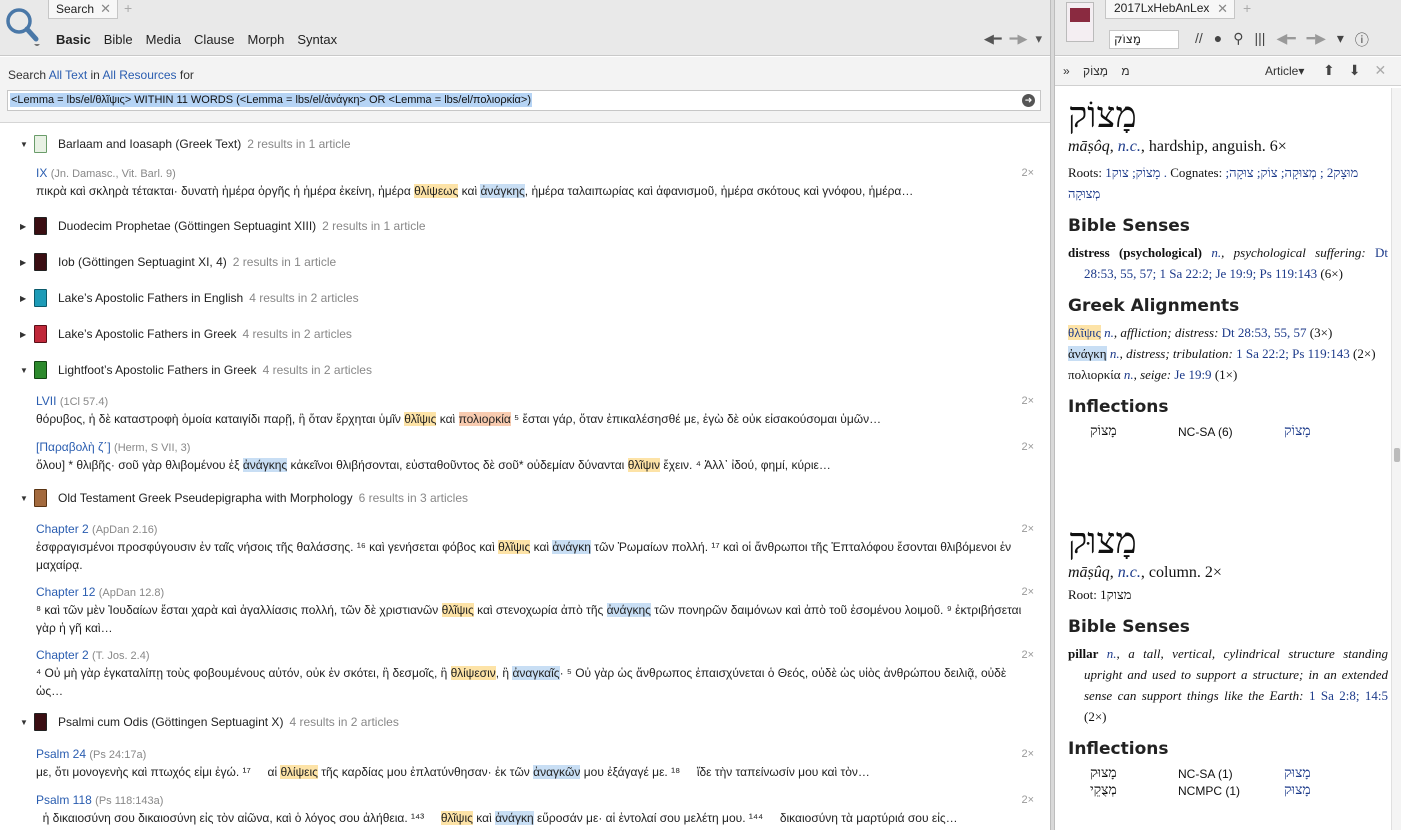 Image resolution: width=1401 pixels, height=830 pixels. I want to click on columns-icon: |||, so click(1260, 40).